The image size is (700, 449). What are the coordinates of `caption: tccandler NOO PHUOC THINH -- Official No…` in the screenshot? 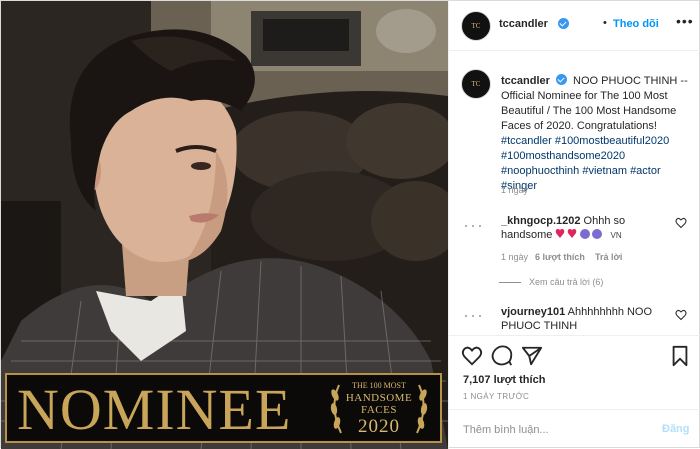 It's located at (596, 133).